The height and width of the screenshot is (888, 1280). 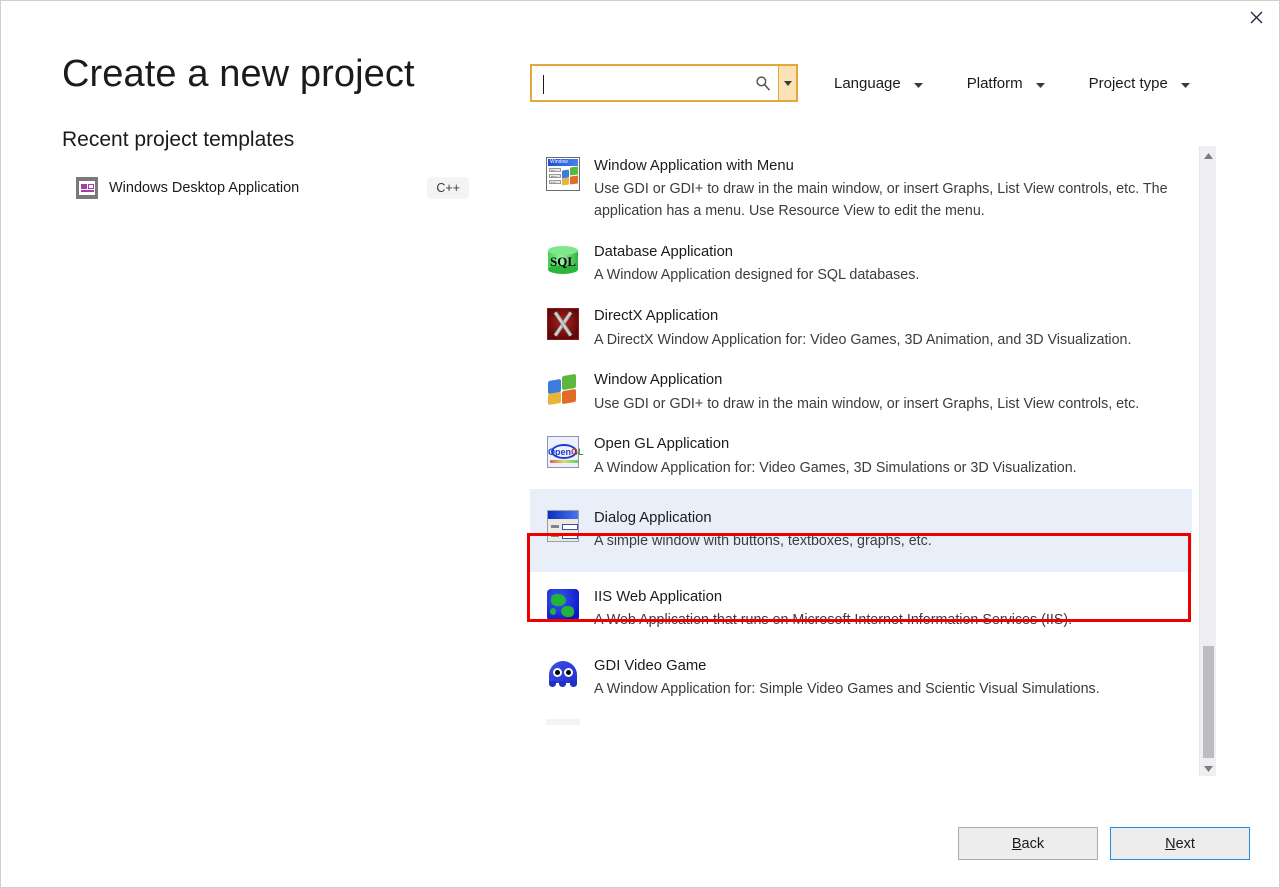 What do you see at coordinates (563, 526) in the screenshot?
I see `dialog-window-icon` at bounding box center [563, 526].